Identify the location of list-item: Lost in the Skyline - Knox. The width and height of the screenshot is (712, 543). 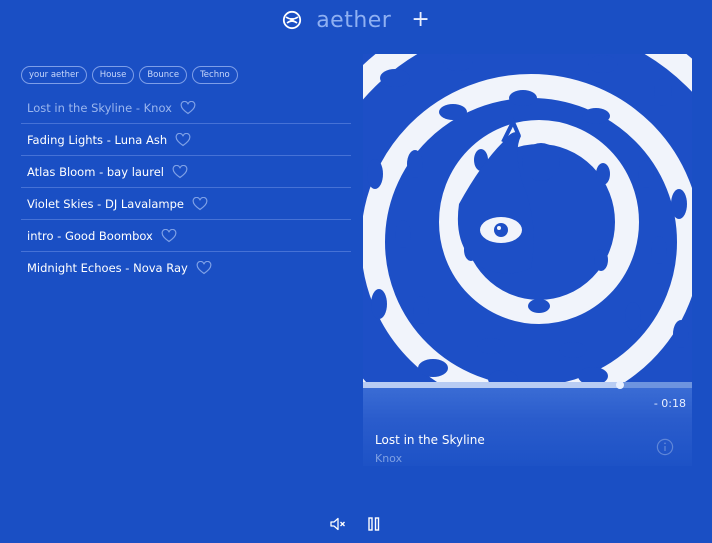
(186, 108).